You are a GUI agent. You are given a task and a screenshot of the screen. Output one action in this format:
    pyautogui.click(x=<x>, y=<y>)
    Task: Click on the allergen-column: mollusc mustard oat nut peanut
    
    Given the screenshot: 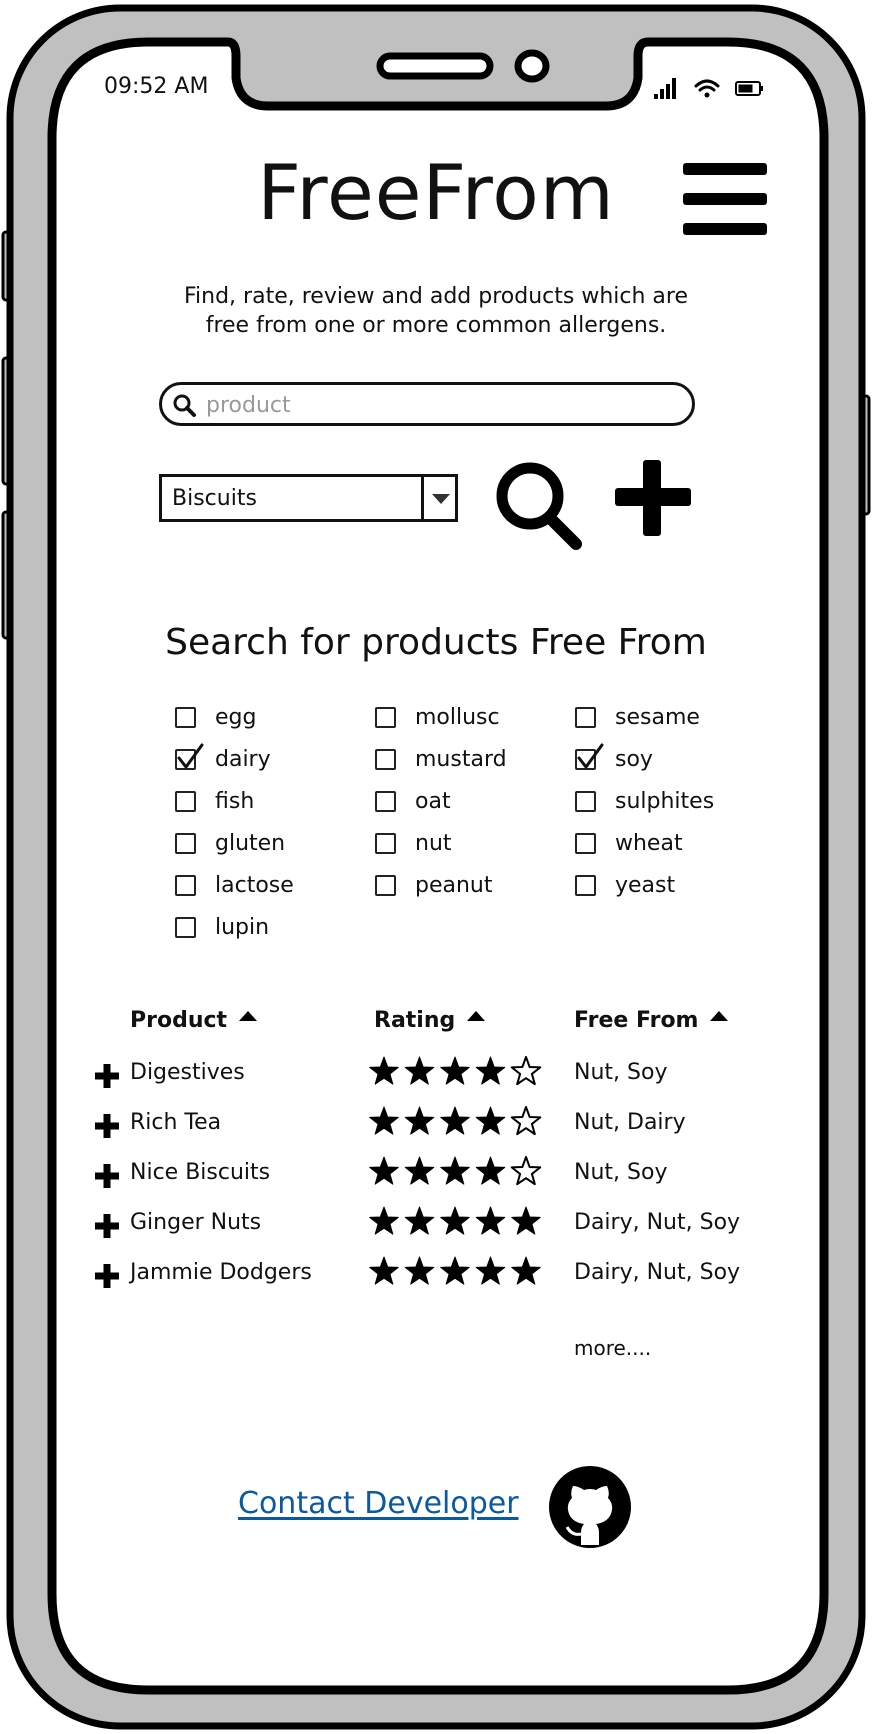 What is the action you would take?
    pyautogui.click(x=465, y=801)
    